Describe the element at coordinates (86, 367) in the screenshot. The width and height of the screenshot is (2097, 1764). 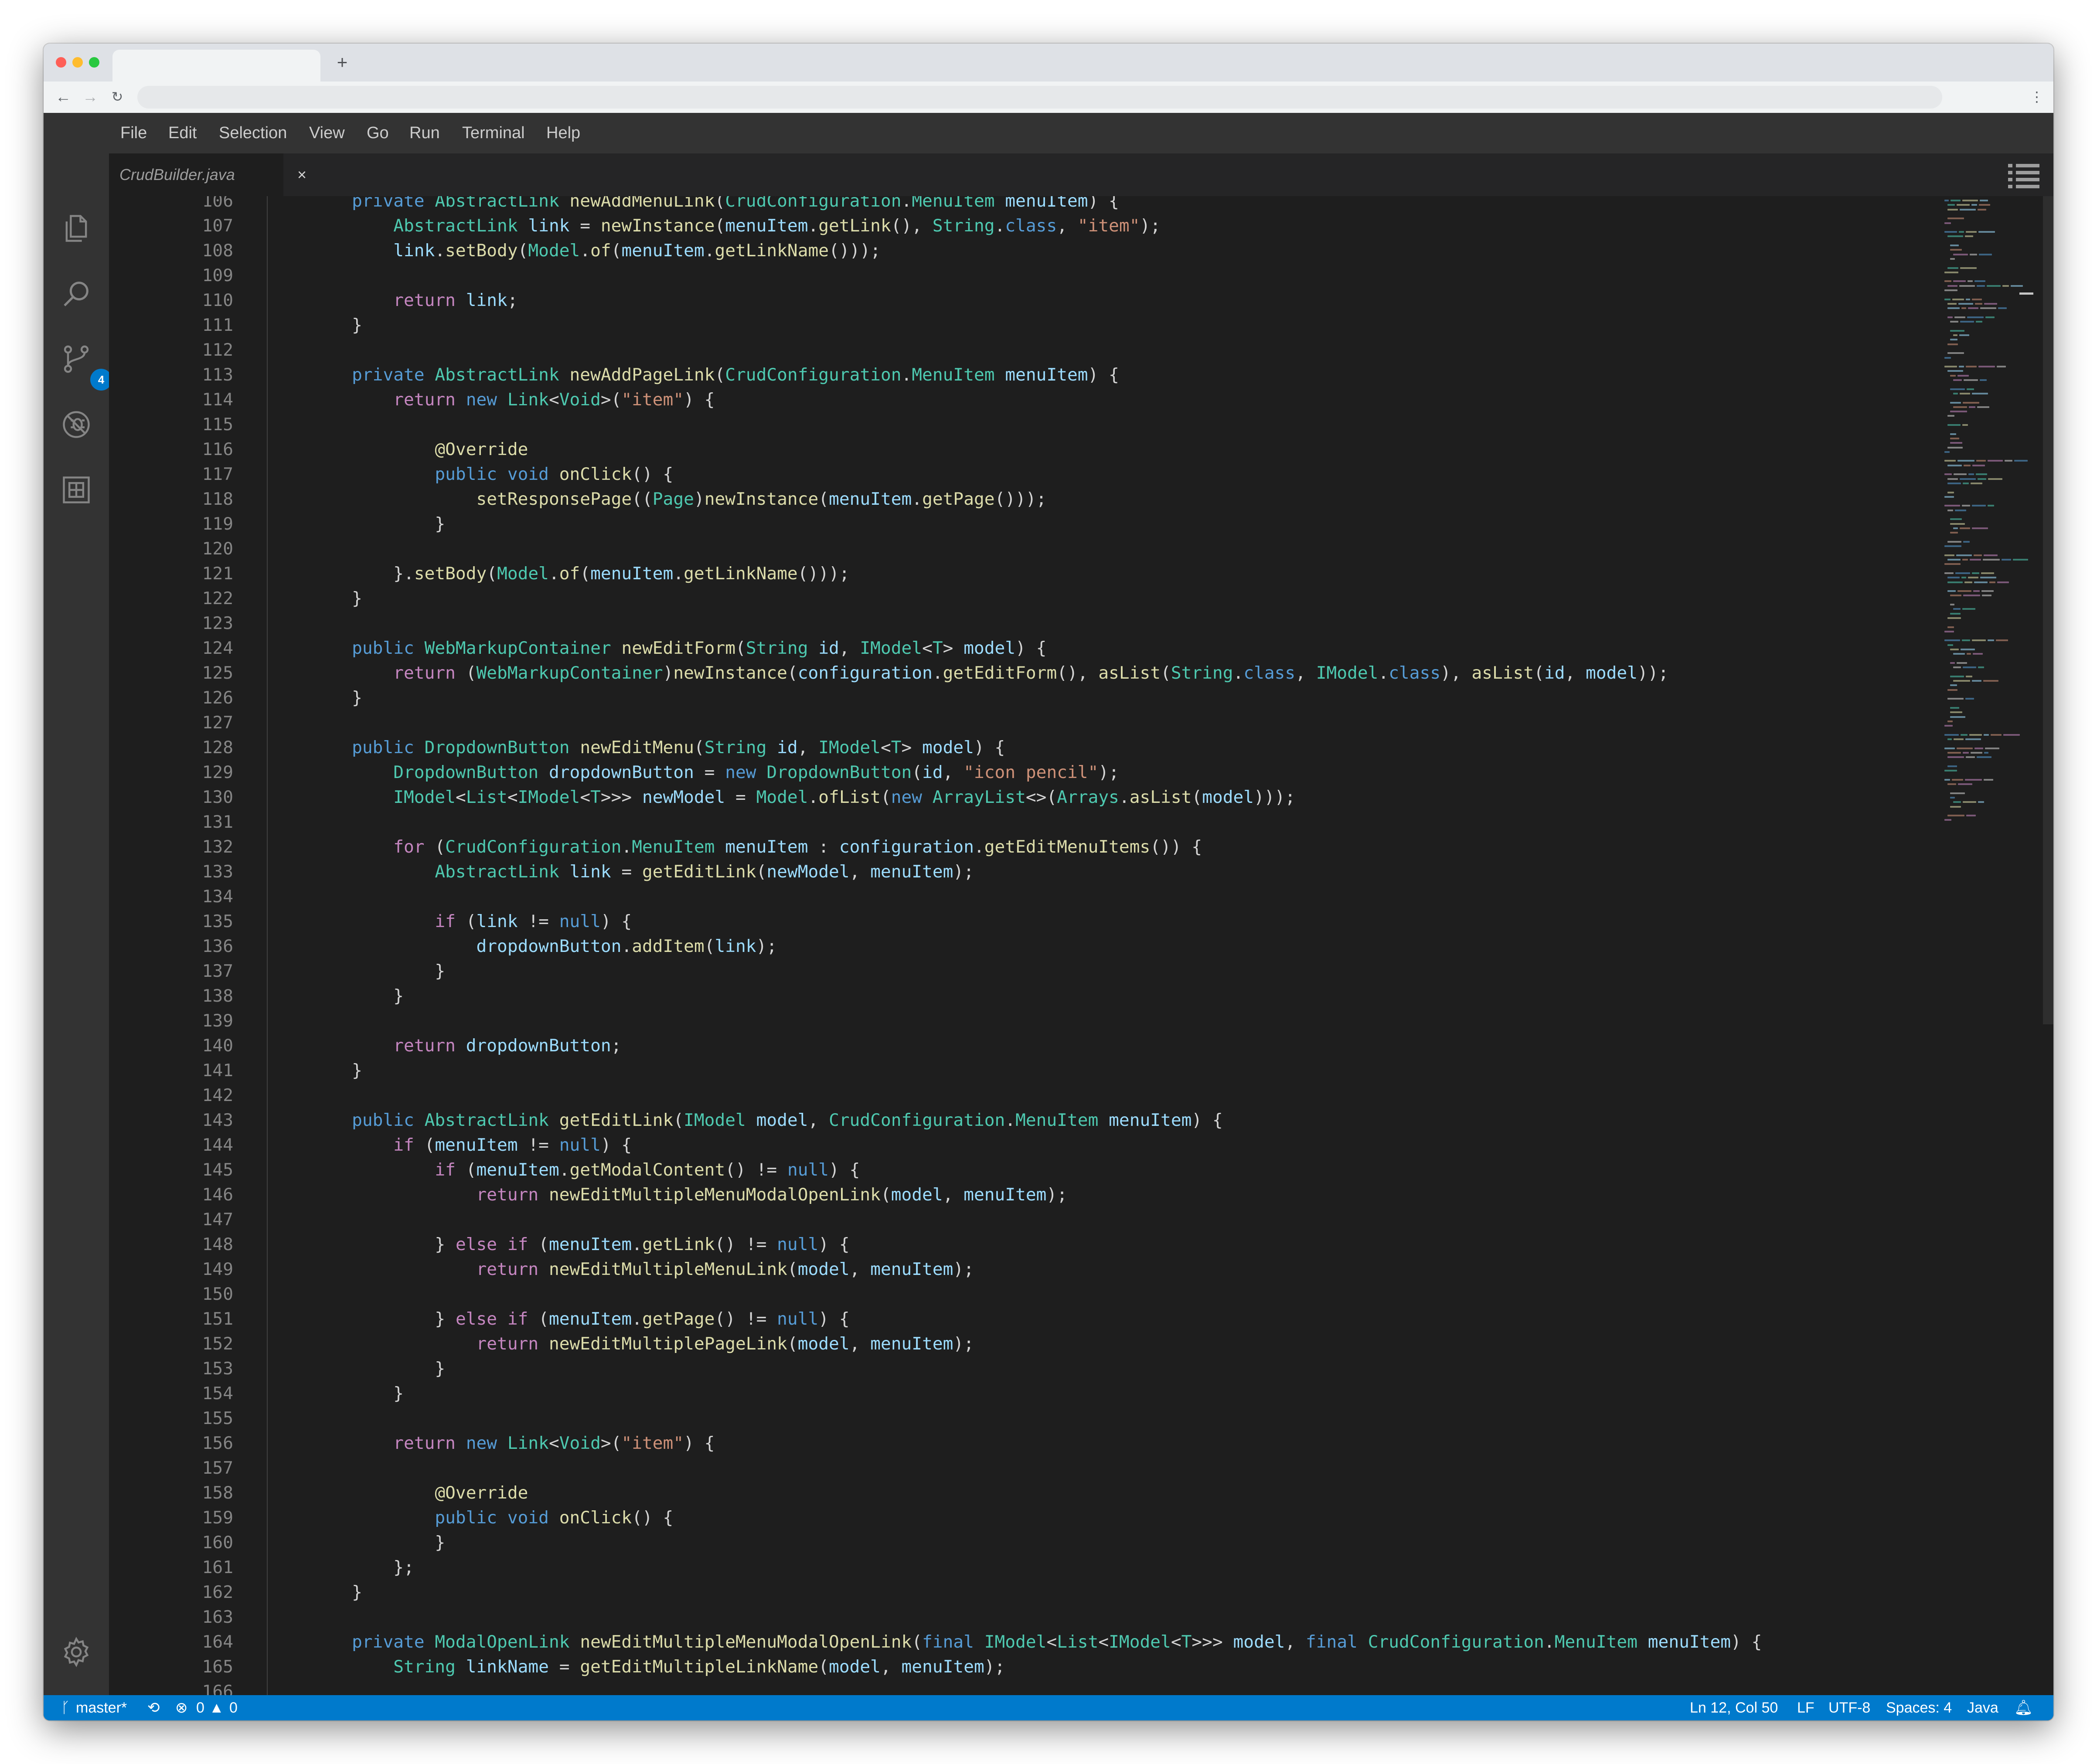
I see `source-control-icon: 4` at that location.